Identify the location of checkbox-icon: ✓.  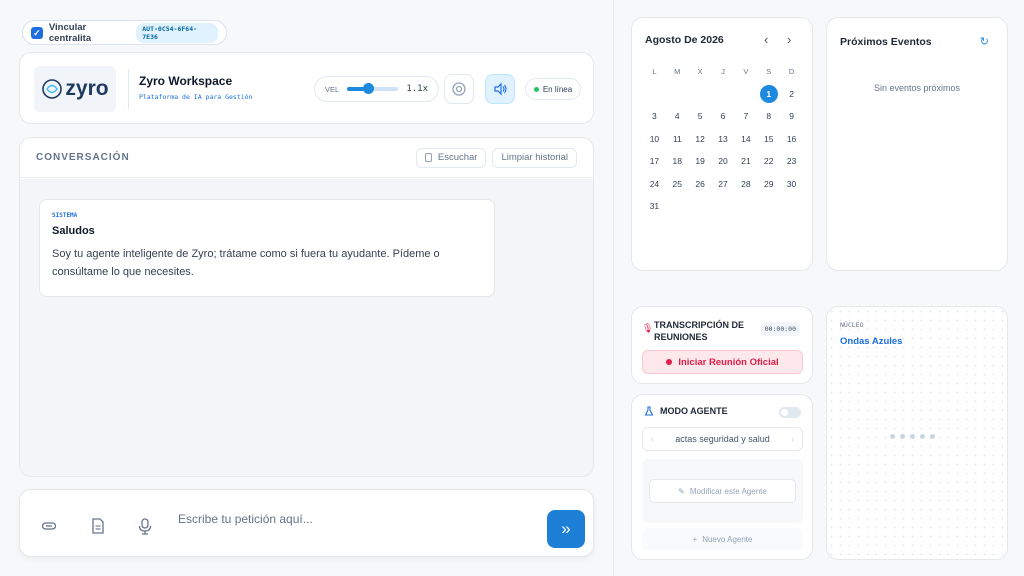
(37, 32).